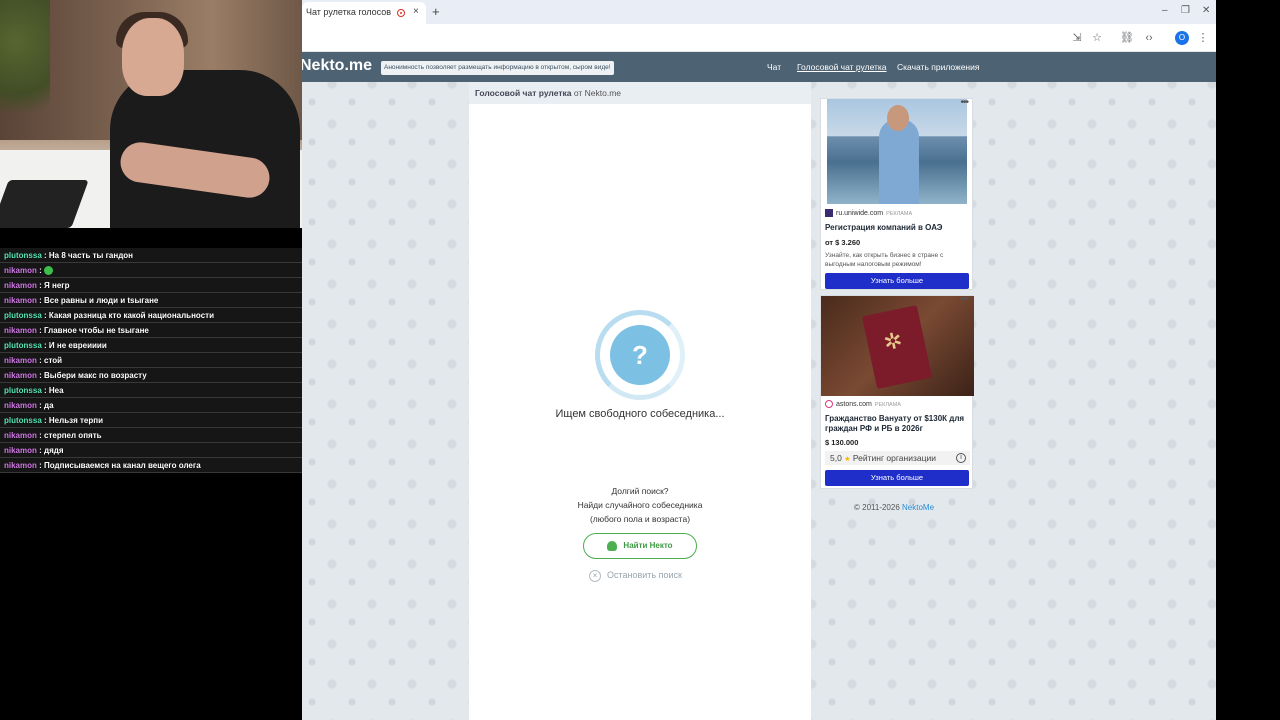  What do you see at coordinates (151, 375) in the screenshot?
I see `chat-message: nikamon : Выбери макс по возрасту` at bounding box center [151, 375].